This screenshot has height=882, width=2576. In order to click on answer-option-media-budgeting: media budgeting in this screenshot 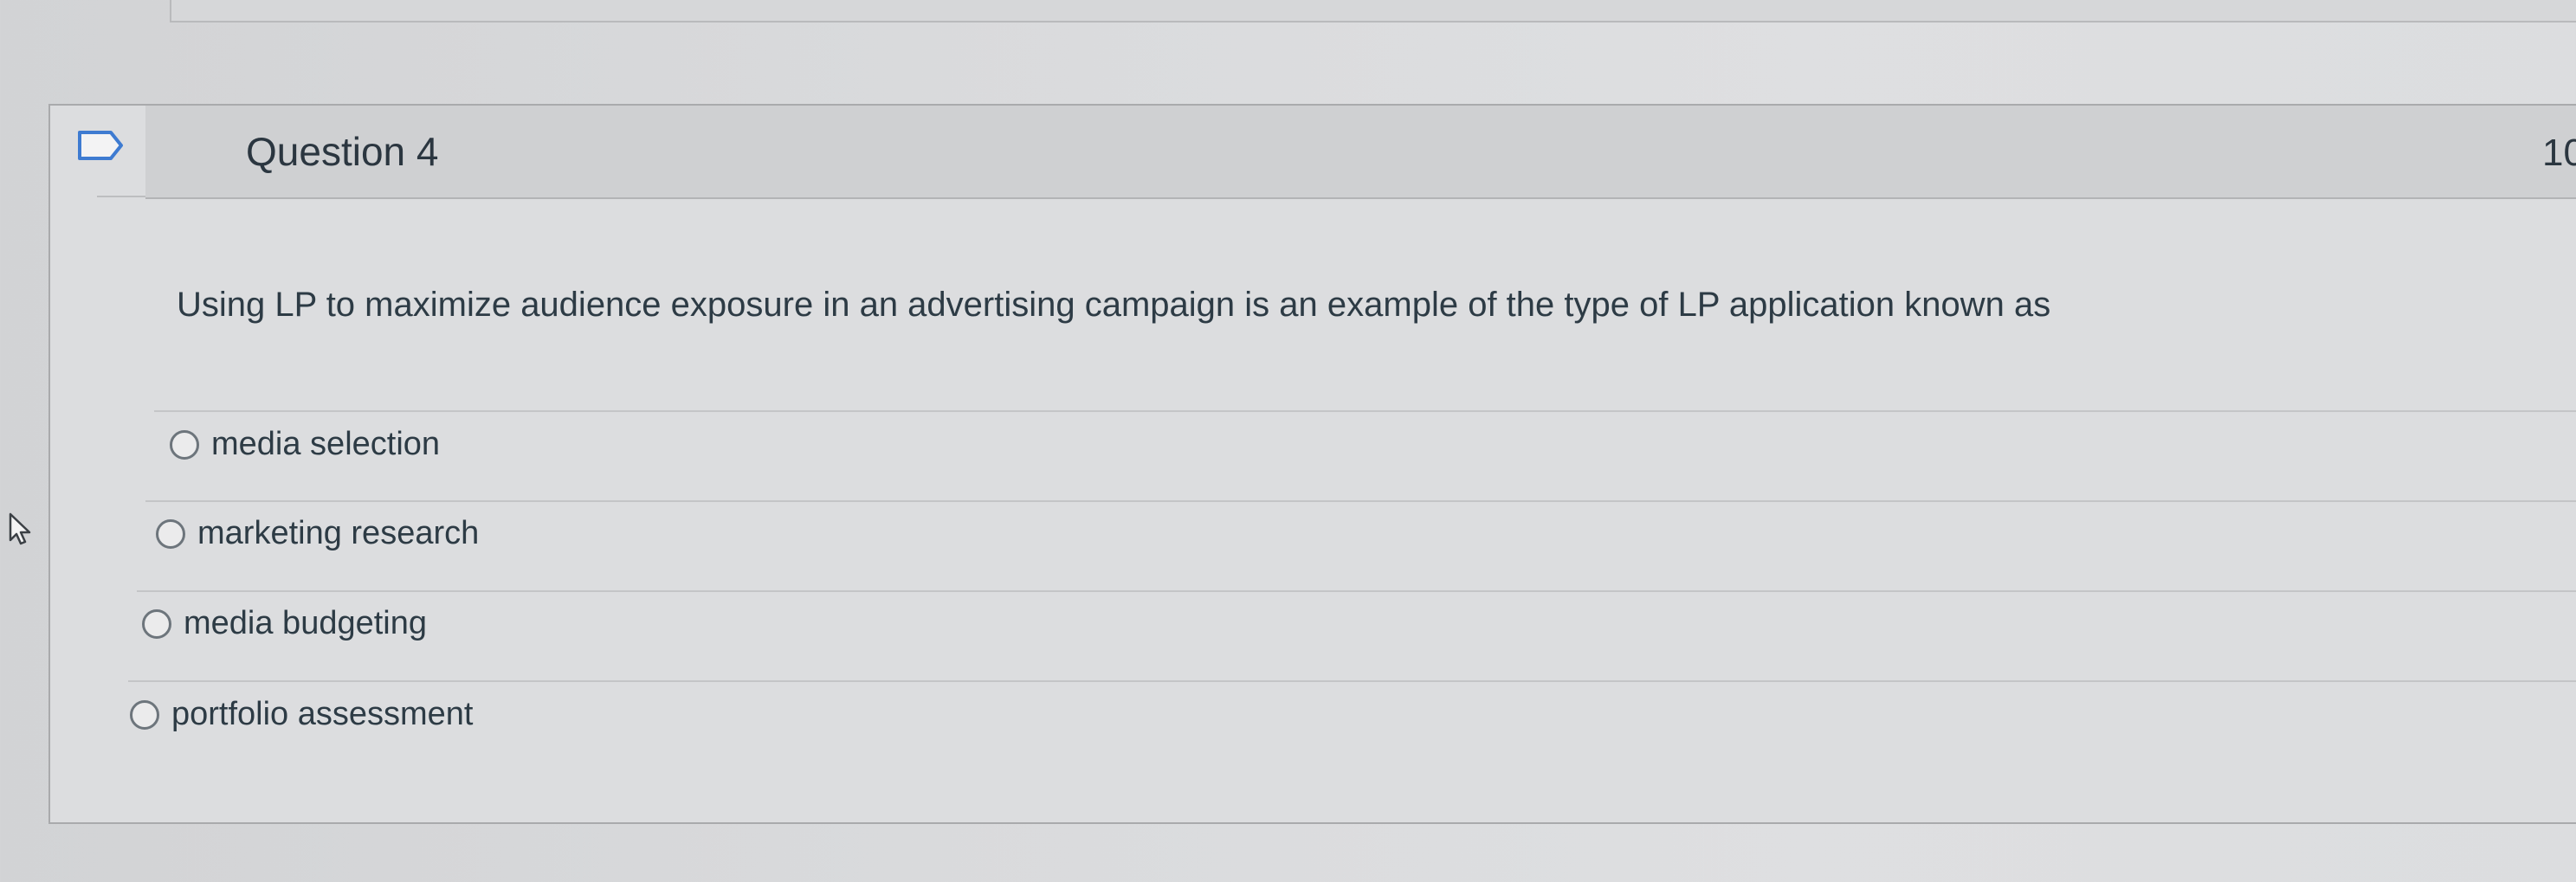, I will do `click(284, 623)`.